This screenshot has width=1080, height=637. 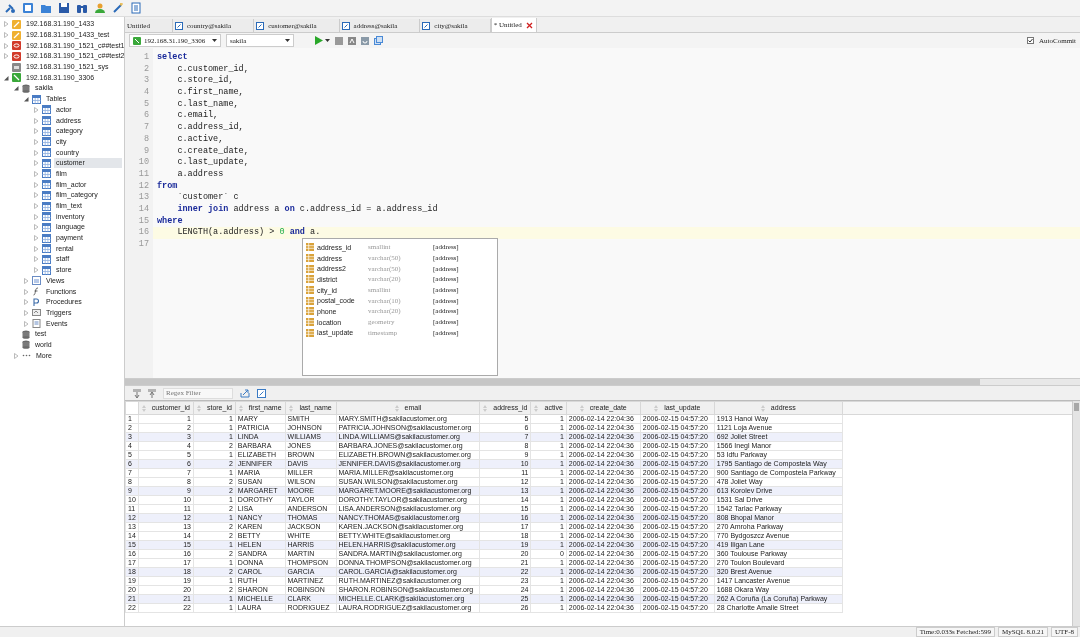 What do you see at coordinates (136, 8) in the screenshot?
I see `document-icon` at bounding box center [136, 8].